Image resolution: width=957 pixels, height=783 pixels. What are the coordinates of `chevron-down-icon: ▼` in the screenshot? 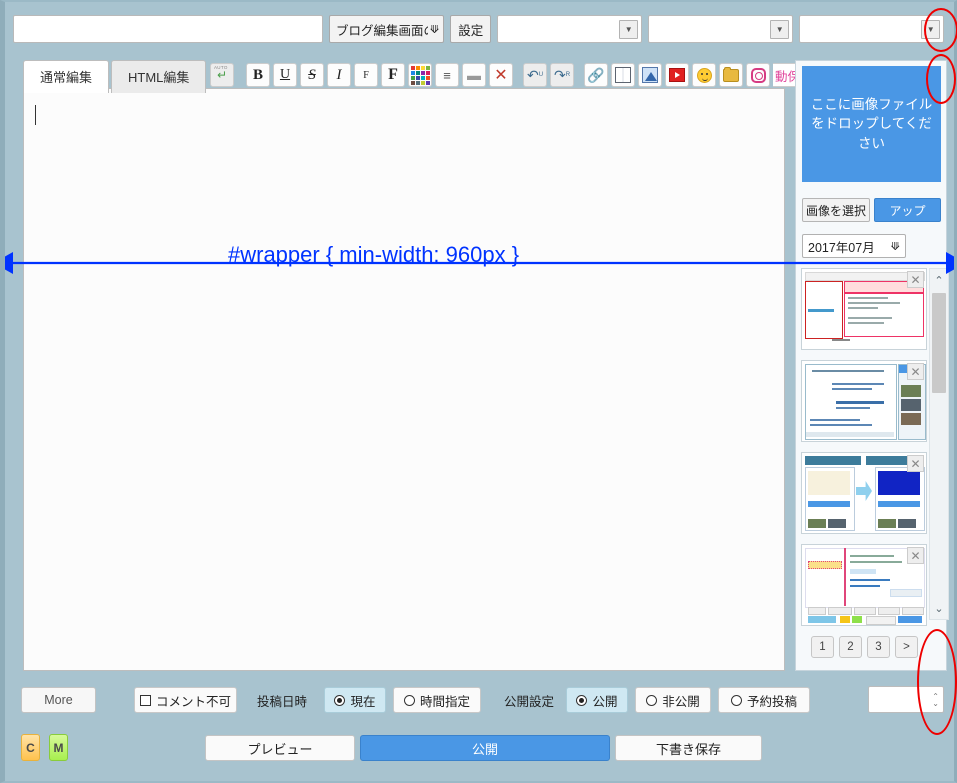 It's located at (780, 29).